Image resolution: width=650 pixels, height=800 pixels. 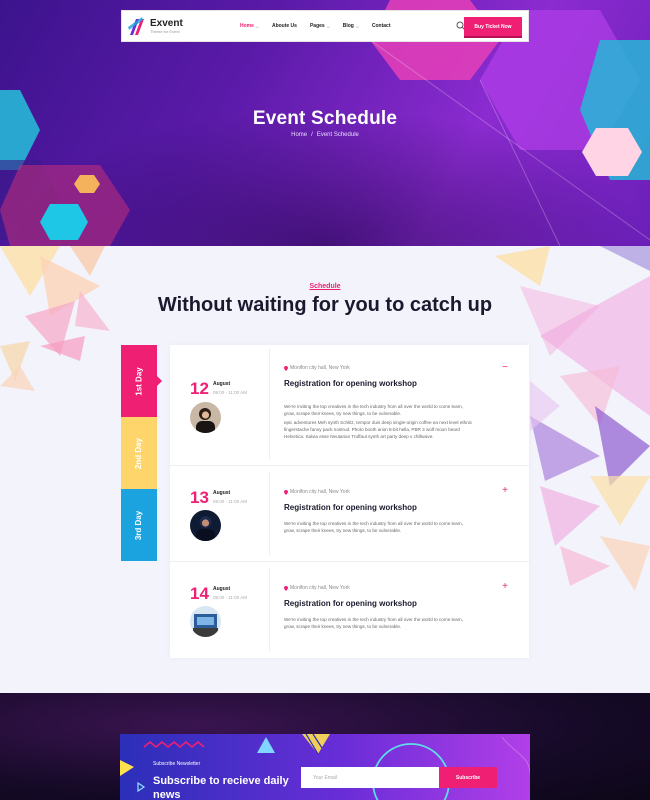 I want to click on nav-item-label: Pages, so click(x=317, y=26).